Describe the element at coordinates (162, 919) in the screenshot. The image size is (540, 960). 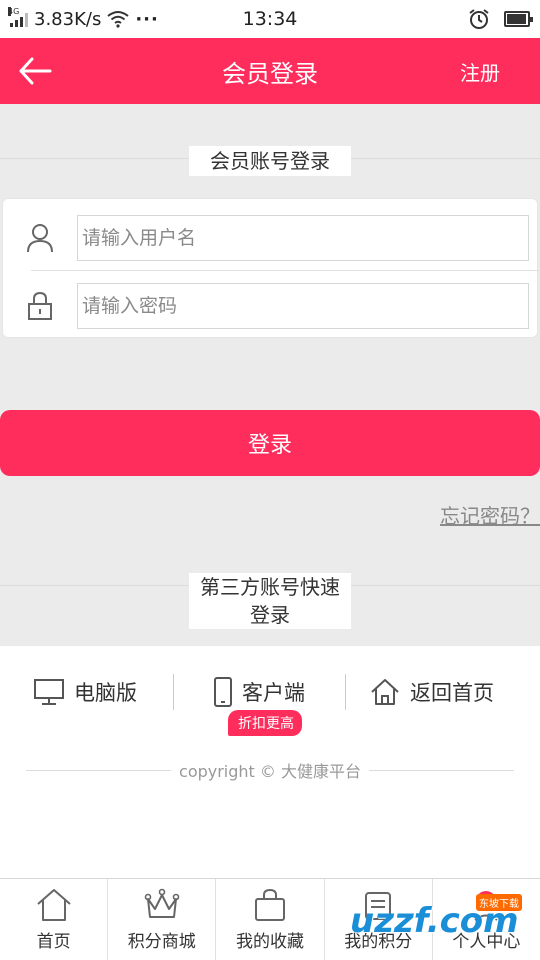
I see `nav-item-points-mall: 积分商城` at that location.